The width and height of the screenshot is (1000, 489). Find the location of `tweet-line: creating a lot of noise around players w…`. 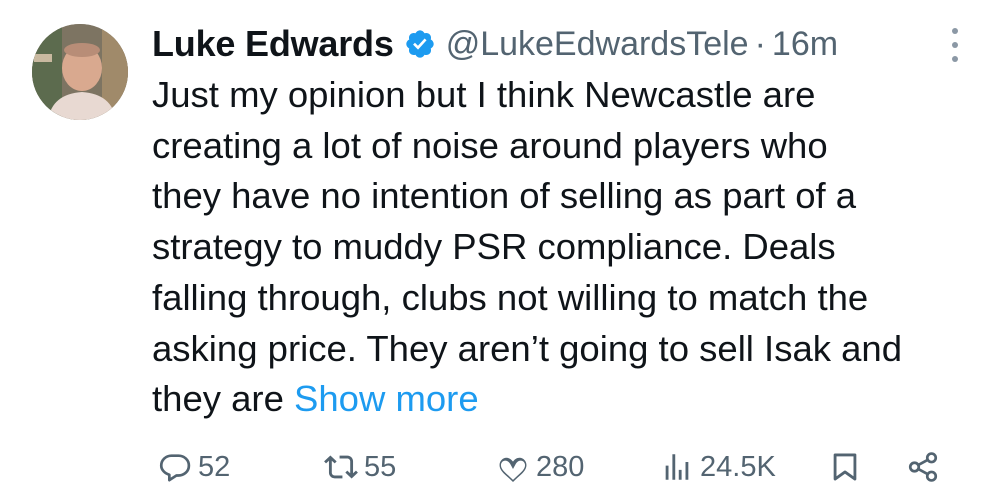

tweet-line: creating a lot of noise around players w… is located at coordinates (490, 145).